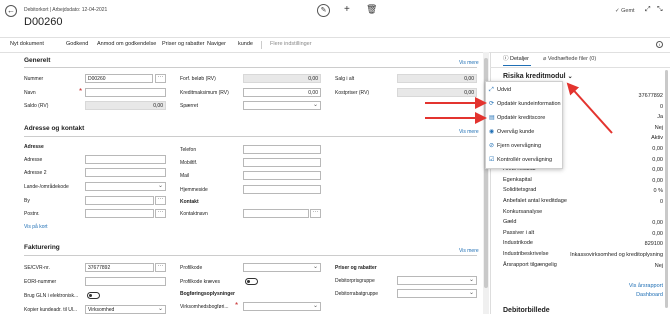 The image size is (670, 314). Describe the element at coordinates (519, 108) in the screenshot. I see `annotation-arrows` at that location.